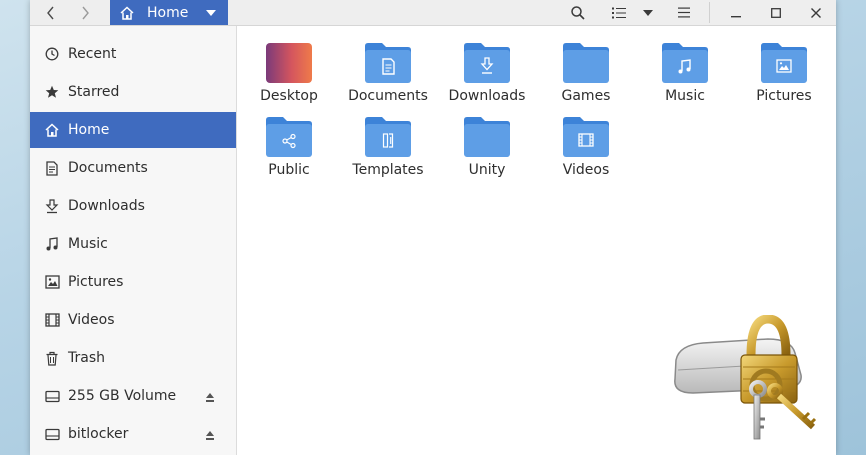  I want to click on file-name: Videos, so click(586, 170).